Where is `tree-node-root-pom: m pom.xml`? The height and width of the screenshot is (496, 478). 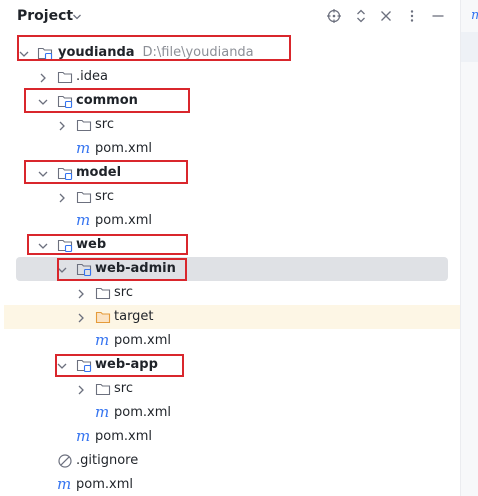 tree-node-root-pom: m pom.xml is located at coordinates (230, 484).